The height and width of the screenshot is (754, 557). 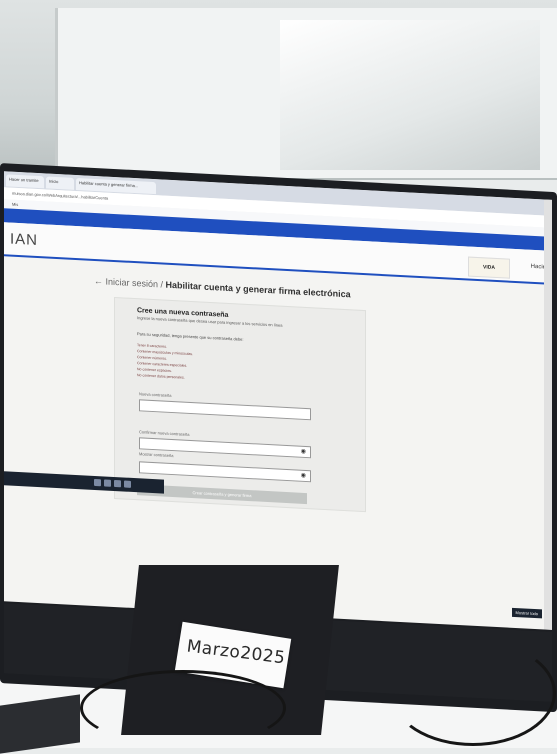 What do you see at coordinates (156, 454) in the screenshot?
I see `show-password-checkbox: Mostrar contraseña` at bounding box center [156, 454].